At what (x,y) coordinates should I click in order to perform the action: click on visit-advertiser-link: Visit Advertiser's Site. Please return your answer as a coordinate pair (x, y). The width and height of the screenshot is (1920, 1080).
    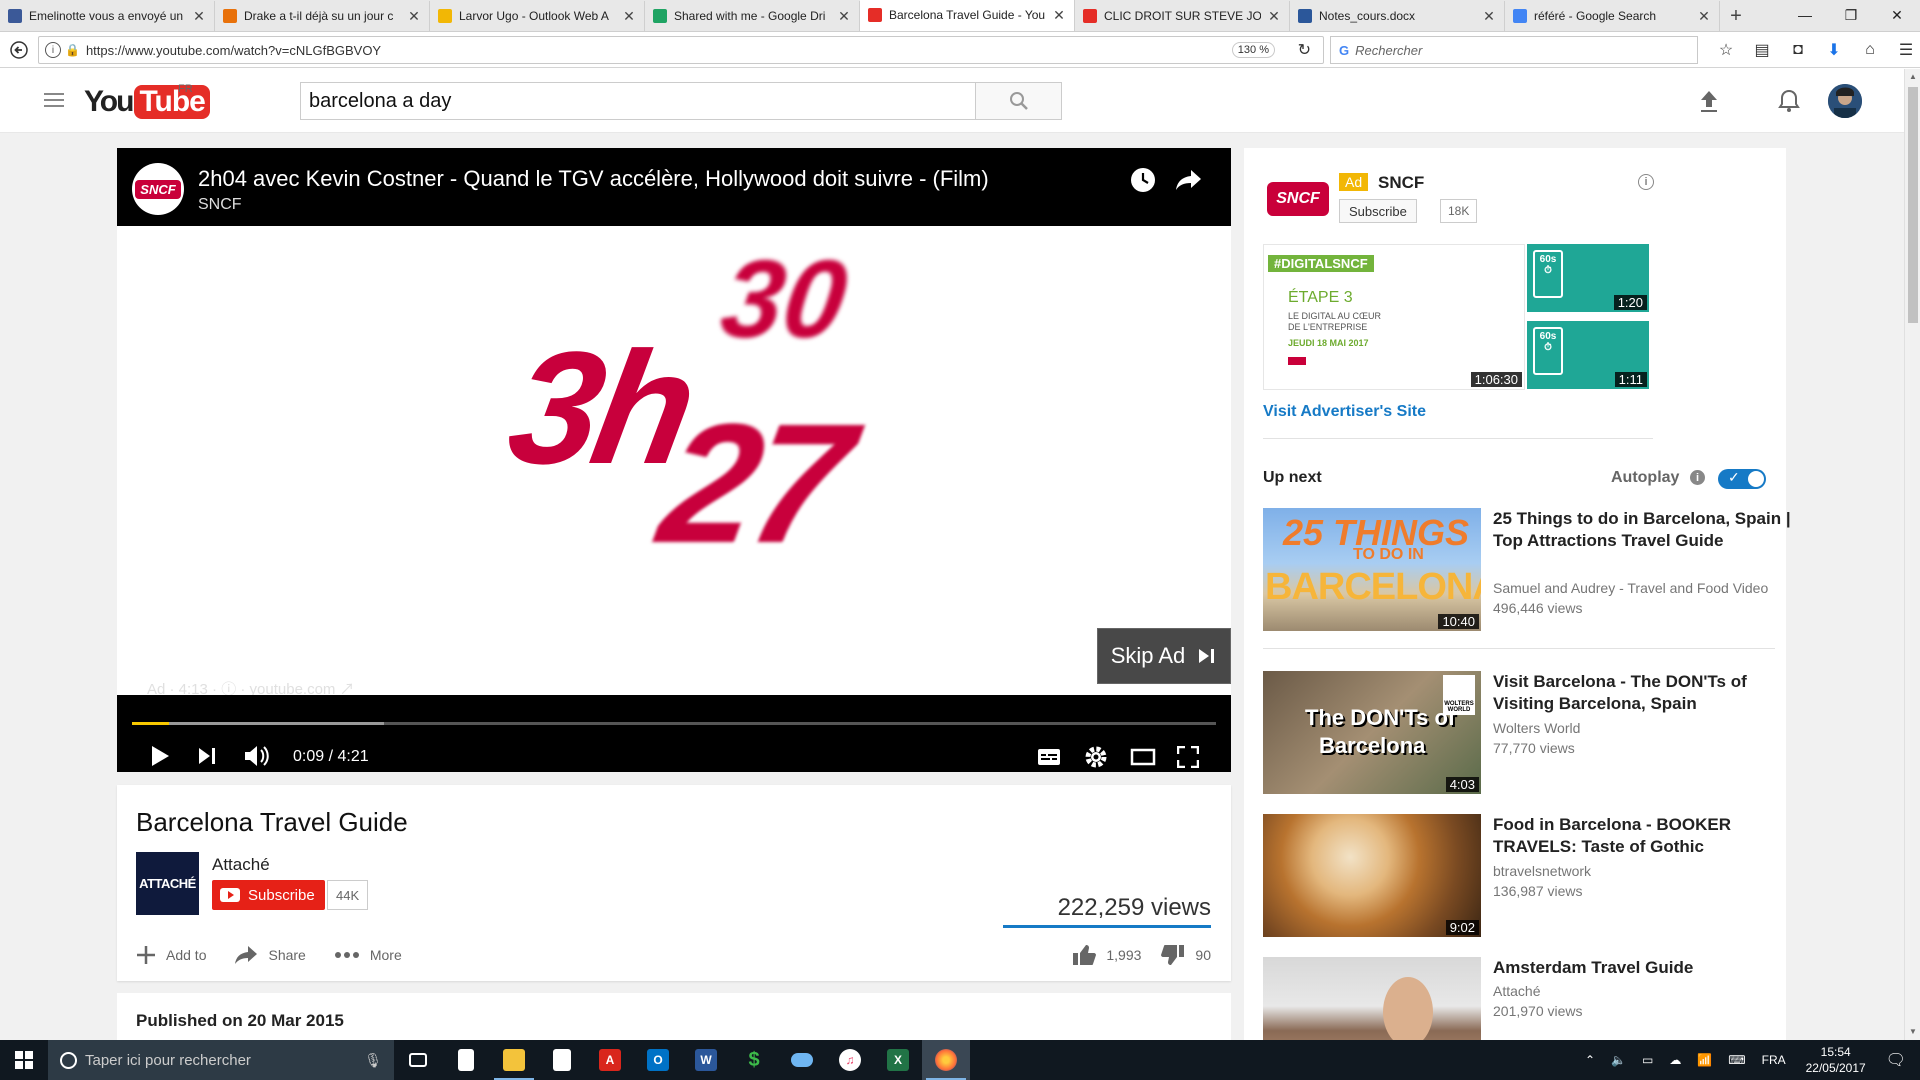
    Looking at the image, I should click on (1344, 412).